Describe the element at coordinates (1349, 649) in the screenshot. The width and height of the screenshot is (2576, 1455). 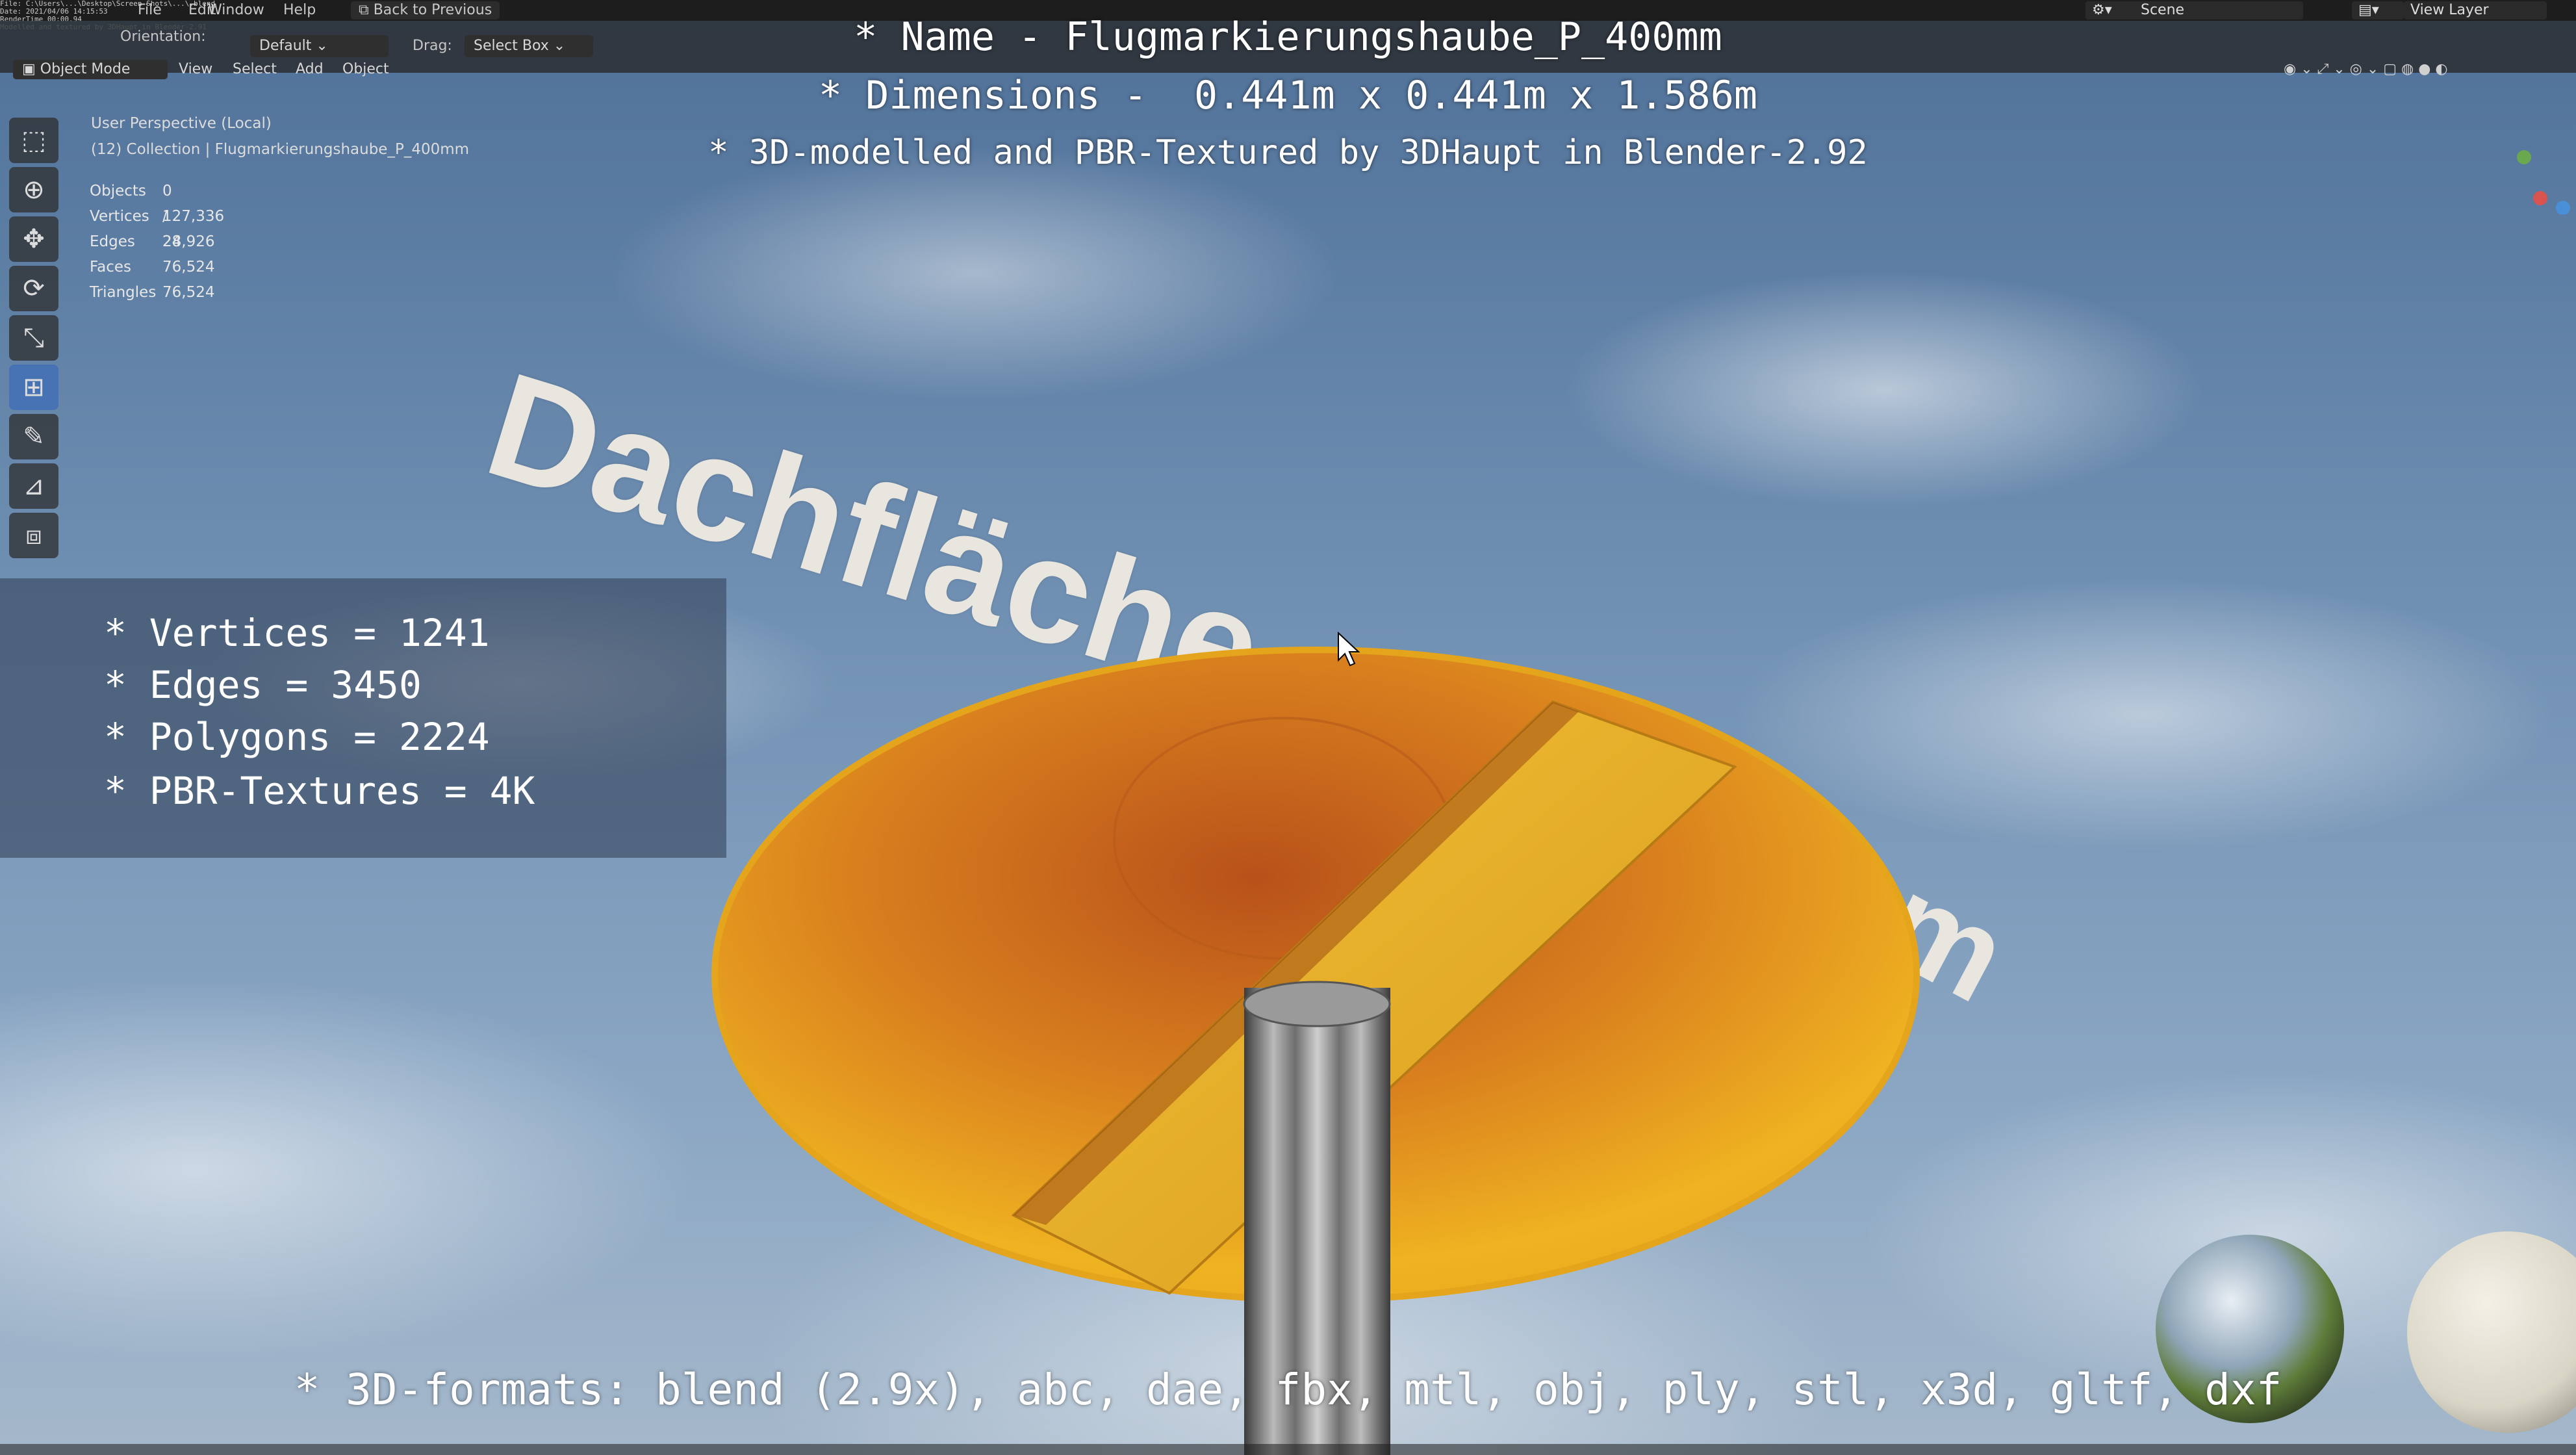
I see `mouse-cursor-icon` at that location.